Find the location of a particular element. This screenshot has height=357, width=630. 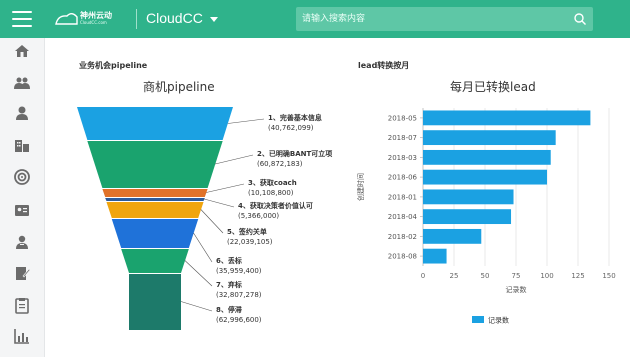

sidebar-item-home is located at coordinates (22, 51).